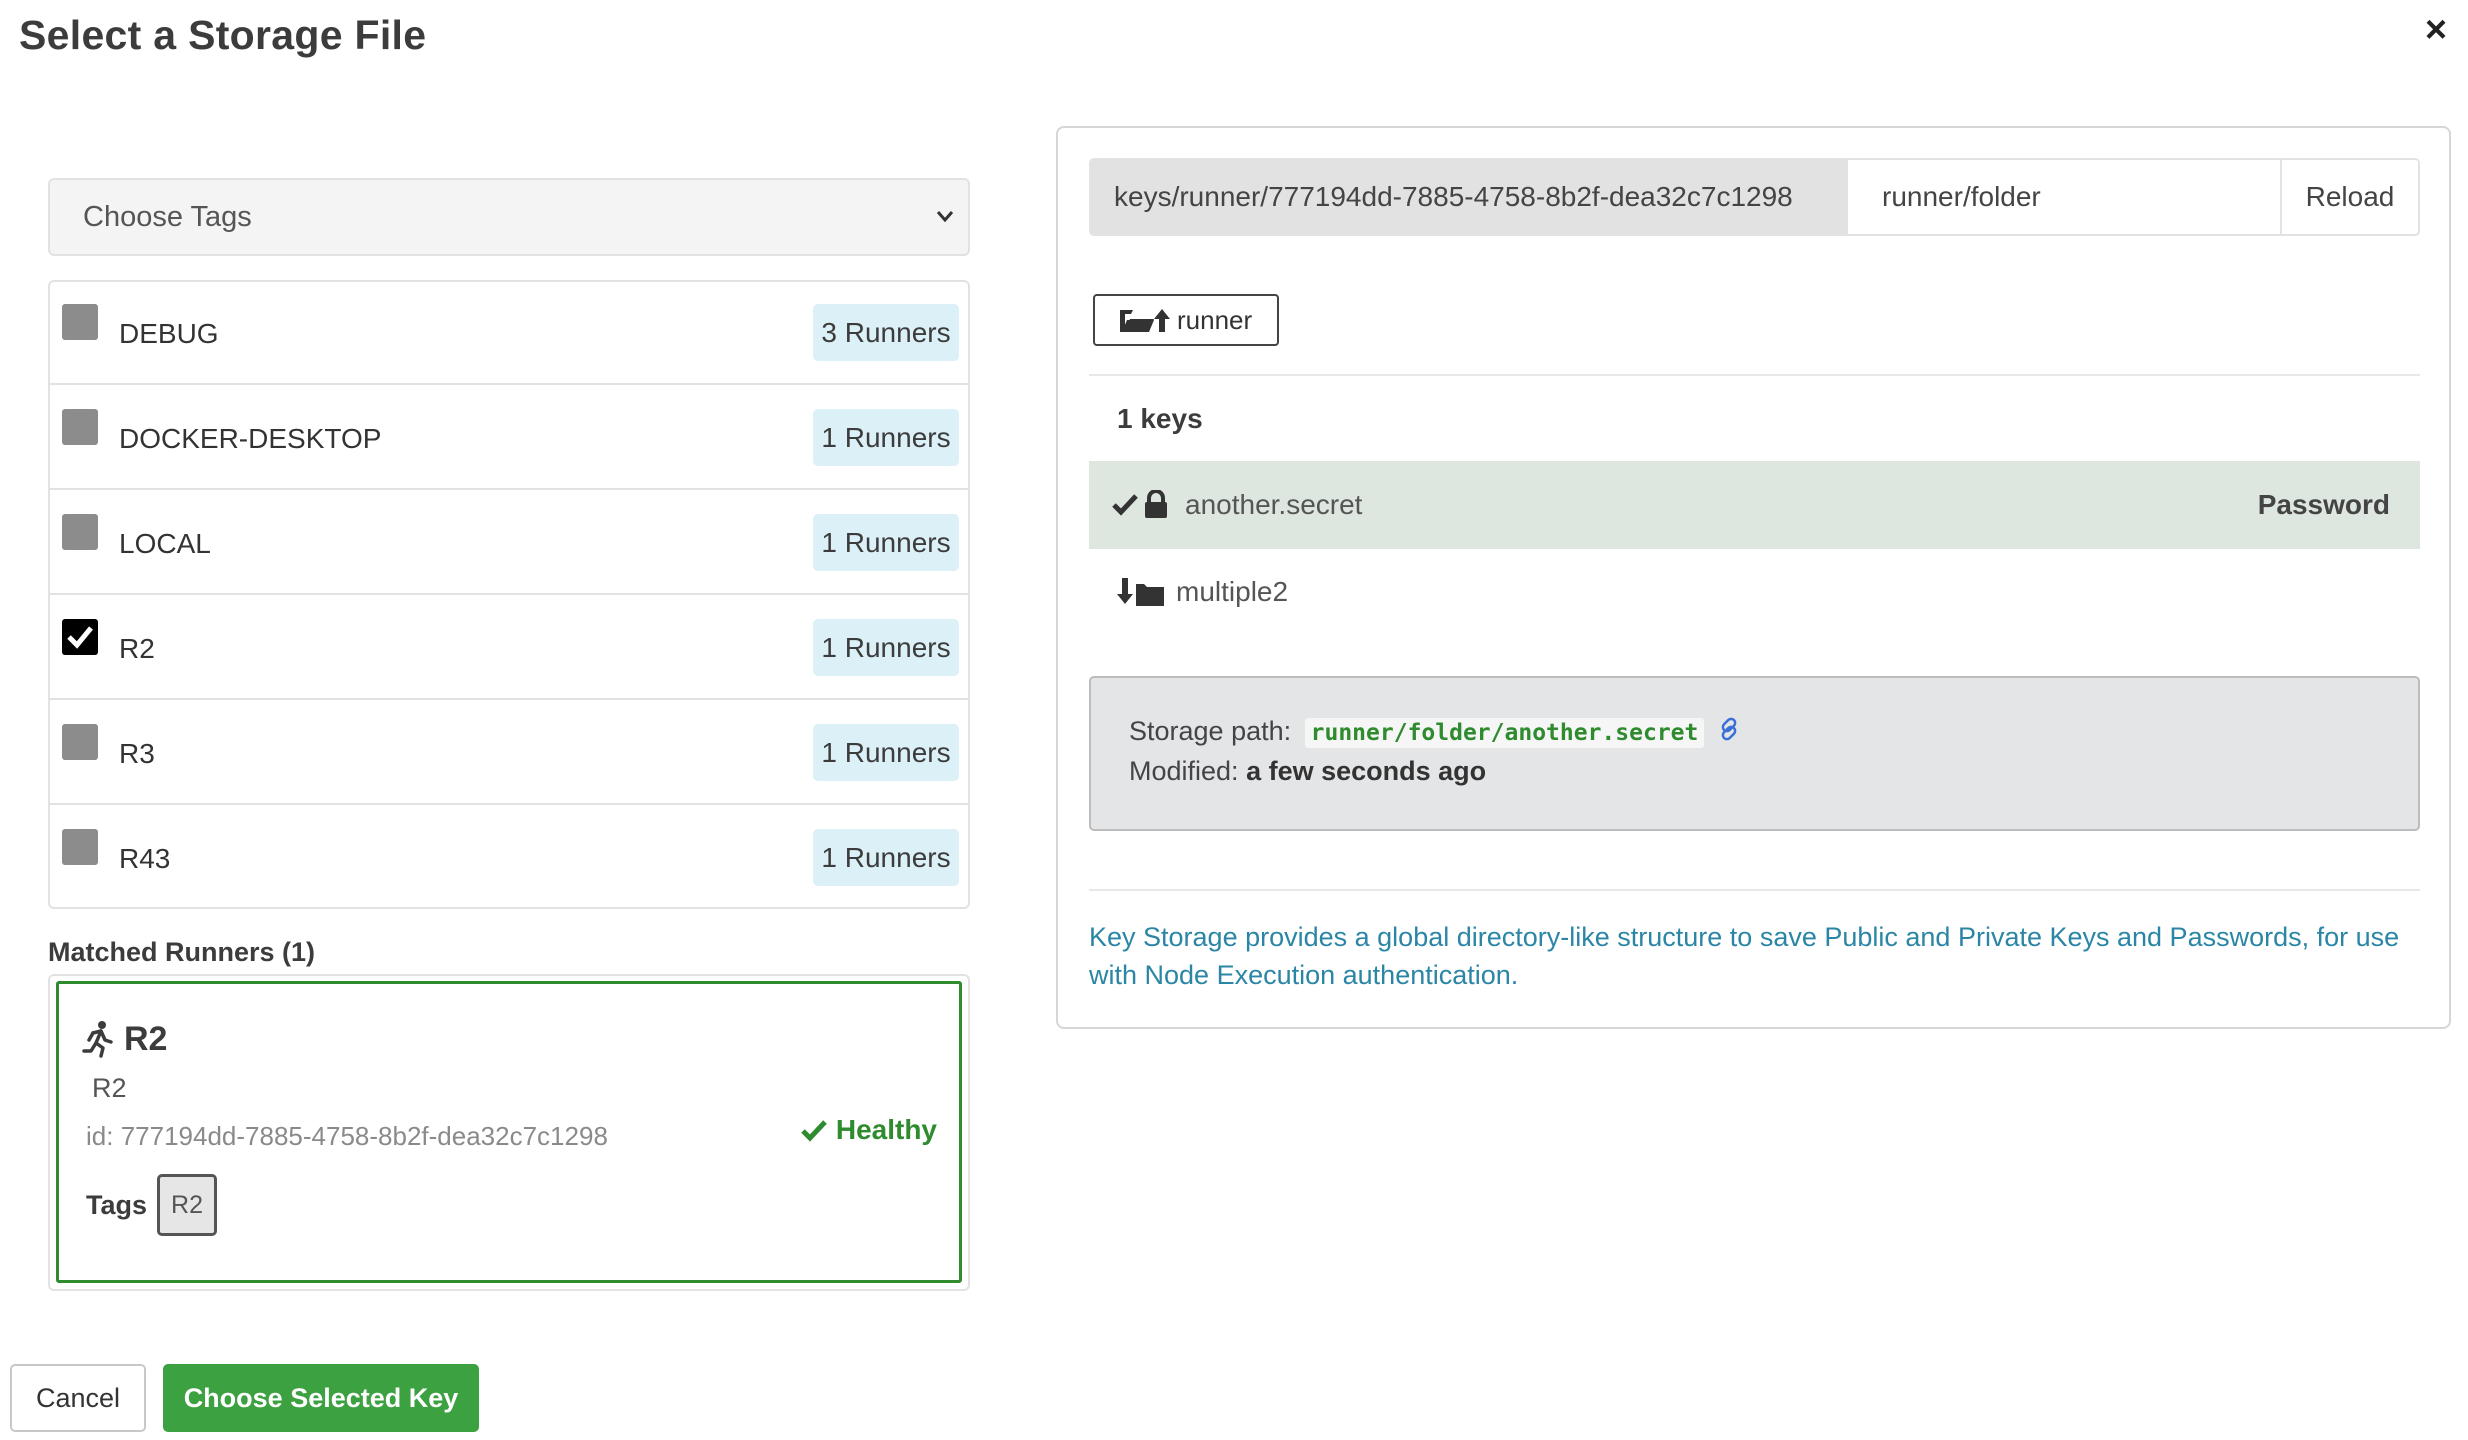  I want to click on tag-name: R2, so click(137, 648).